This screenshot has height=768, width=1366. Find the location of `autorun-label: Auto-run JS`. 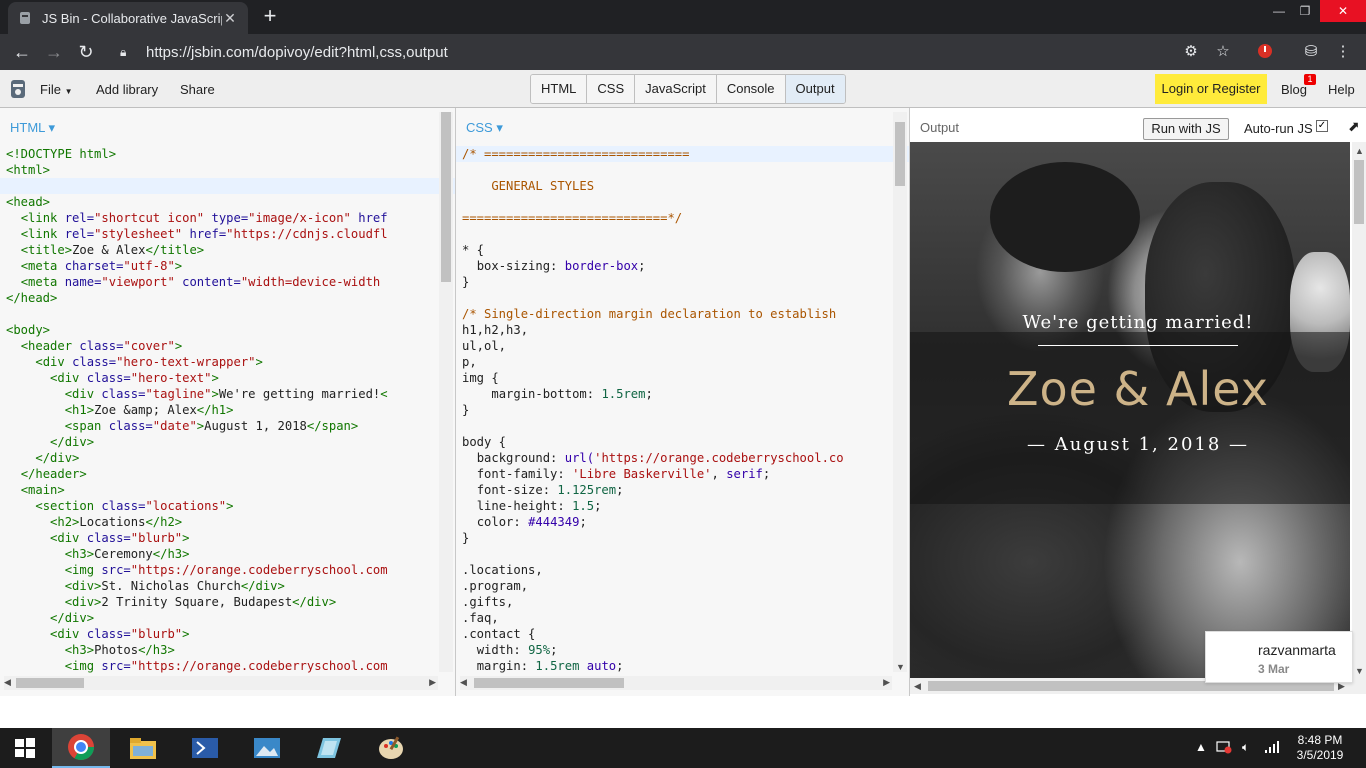

autorun-label: Auto-run JS is located at coordinates (1278, 128).